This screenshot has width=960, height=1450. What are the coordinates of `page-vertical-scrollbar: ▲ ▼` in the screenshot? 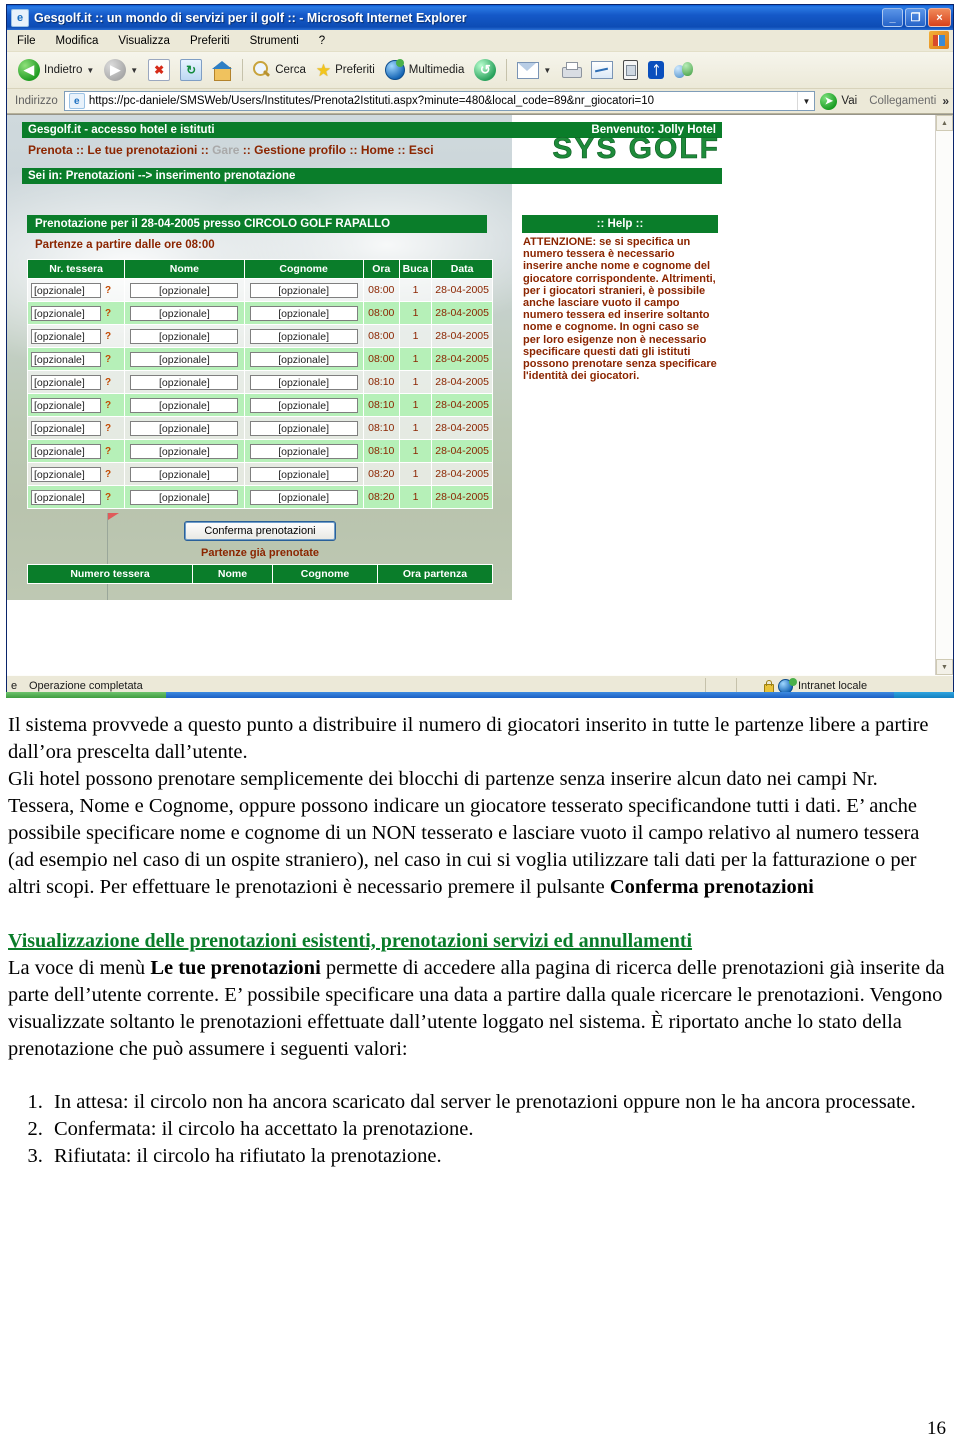 It's located at (944, 395).